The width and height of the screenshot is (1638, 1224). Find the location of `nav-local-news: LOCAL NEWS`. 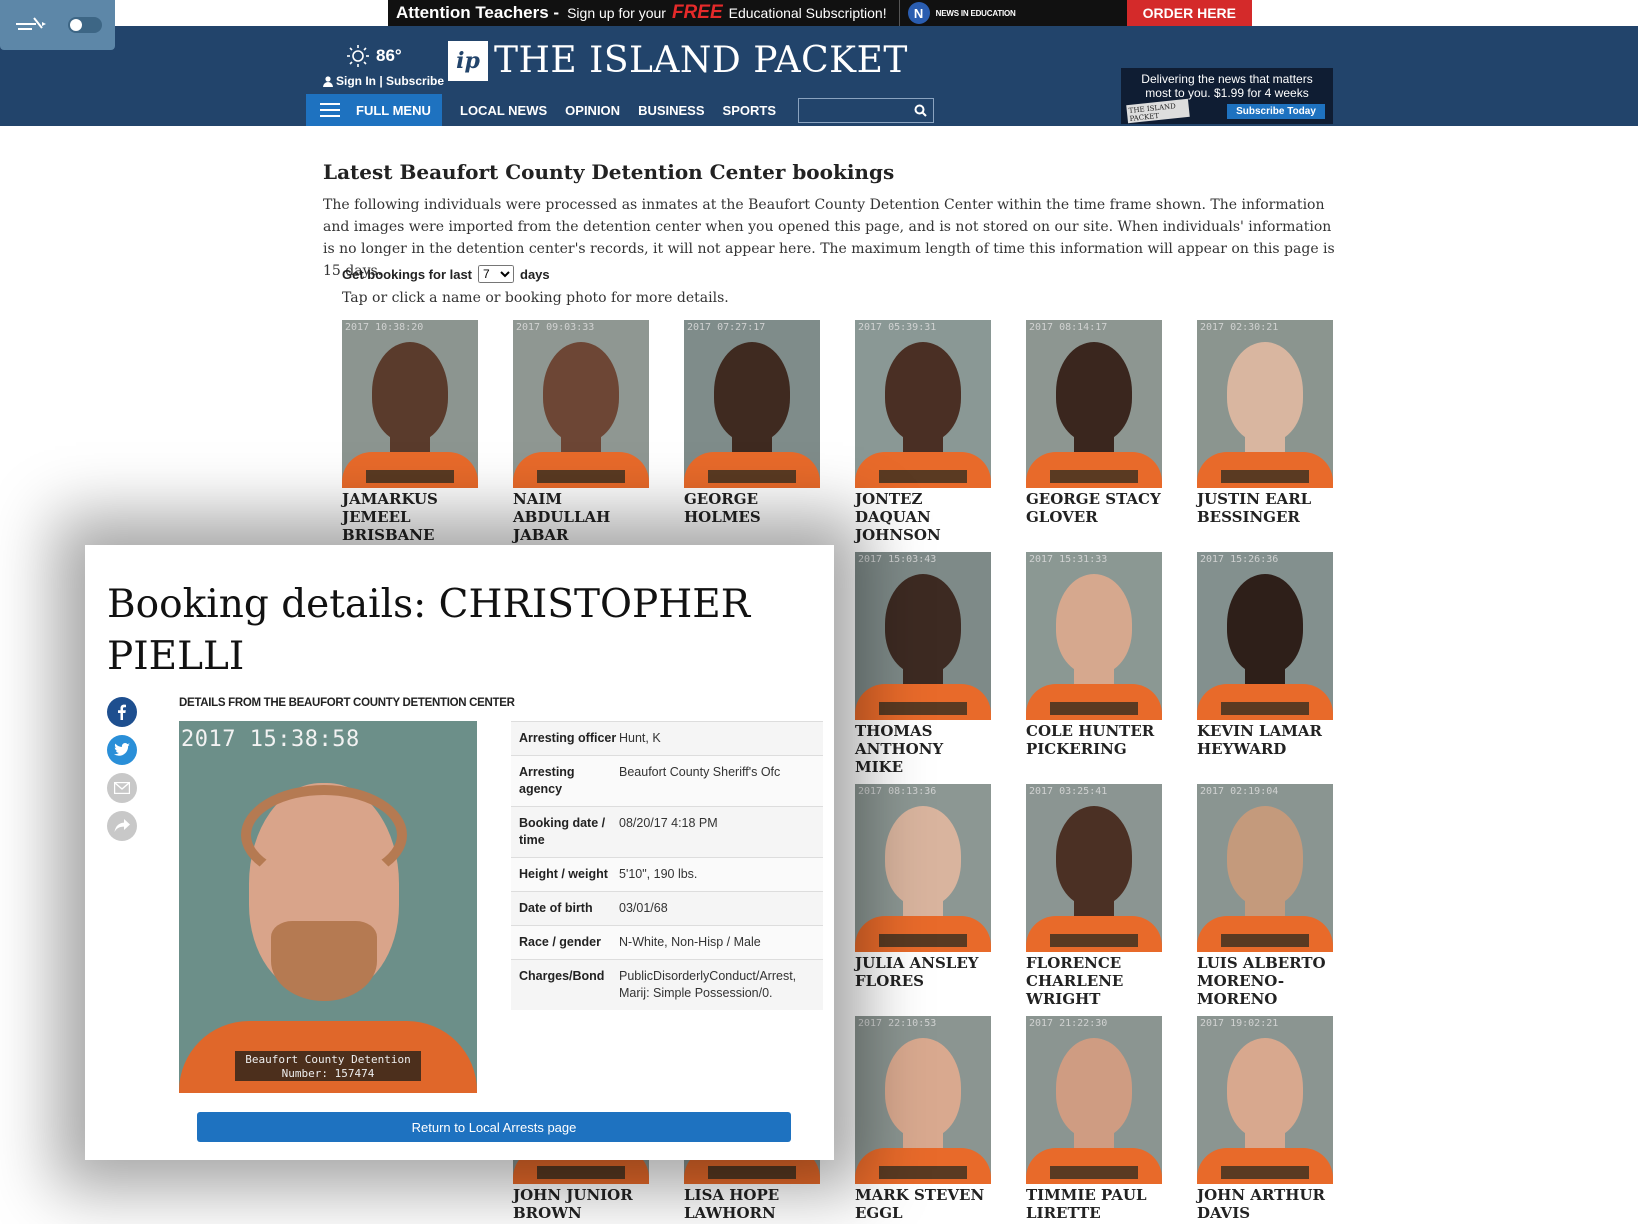

nav-local-news: LOCAL NEWS is located at coordinates (503, 110).